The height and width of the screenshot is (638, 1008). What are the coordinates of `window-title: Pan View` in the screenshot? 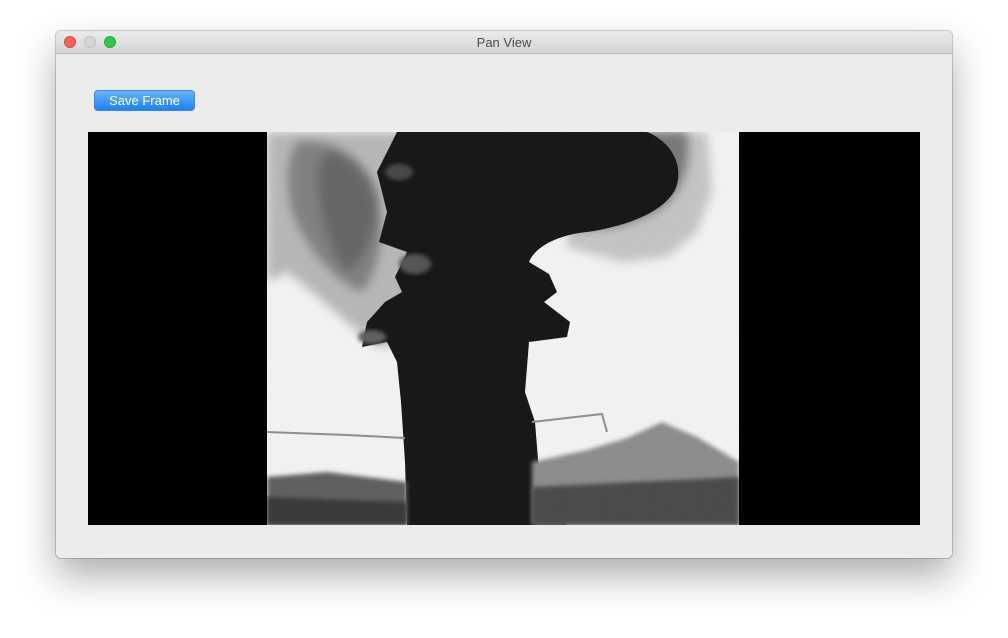 It's located at (504, 42).